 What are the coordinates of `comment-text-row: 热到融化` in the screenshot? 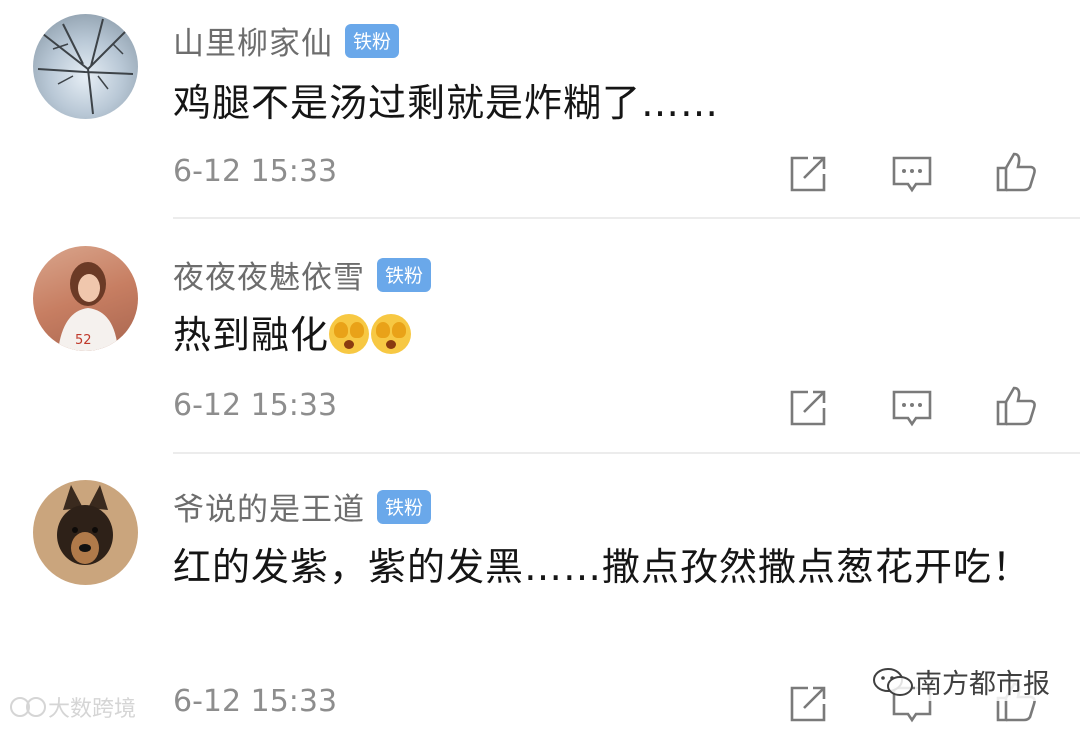 It's located at (613, 335).